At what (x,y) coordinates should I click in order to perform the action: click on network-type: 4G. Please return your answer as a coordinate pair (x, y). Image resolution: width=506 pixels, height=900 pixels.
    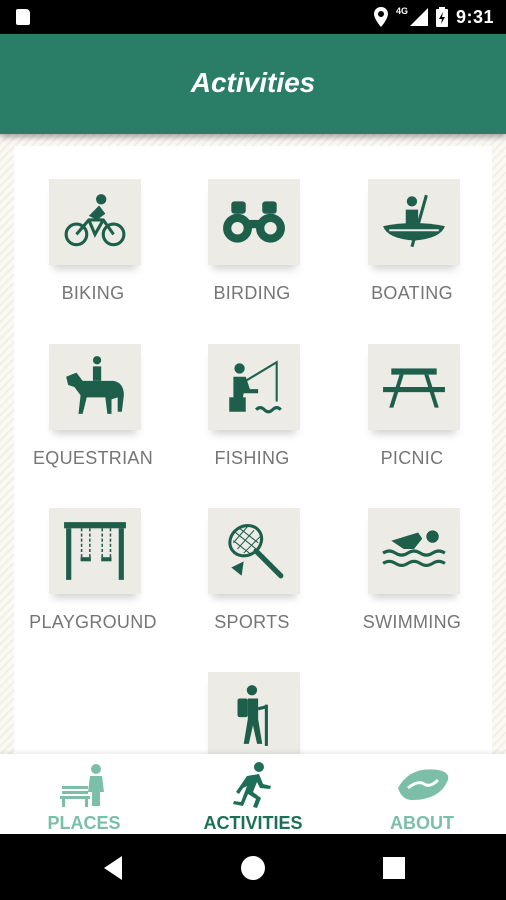
    Looking at the image, I should click on (401, 11).